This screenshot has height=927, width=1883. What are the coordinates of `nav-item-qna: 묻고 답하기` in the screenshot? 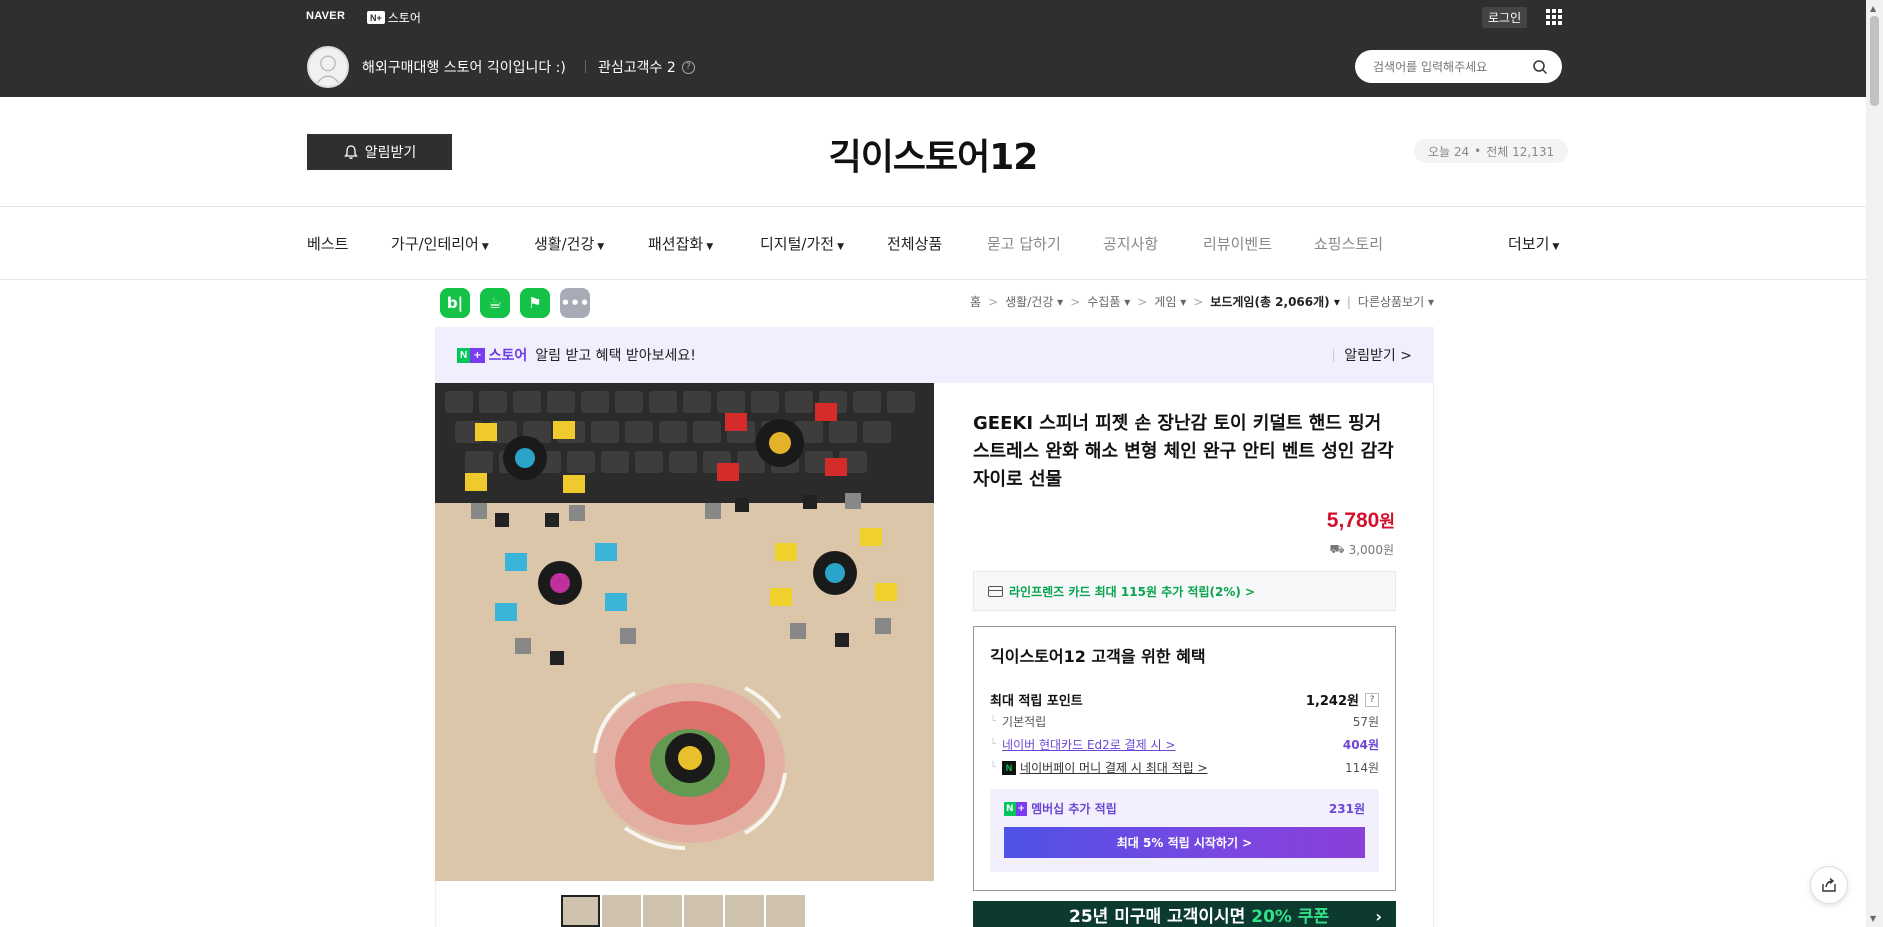 It's located at (1024, 243).